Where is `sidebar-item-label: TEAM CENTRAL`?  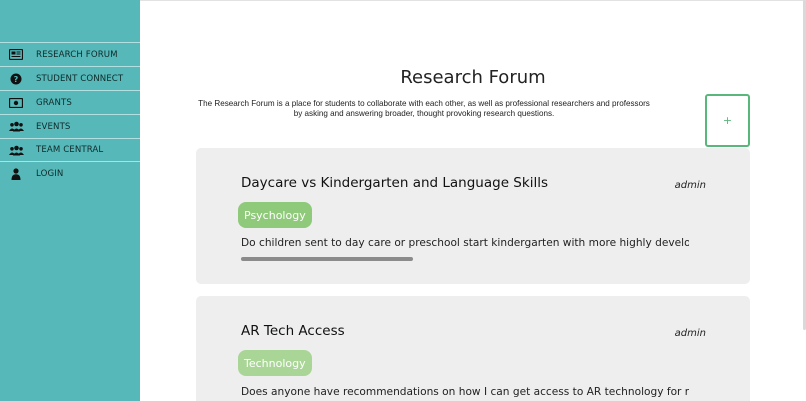
sidebar-item-label: TEAM CENTRAL is located at coordinates (70, 150).